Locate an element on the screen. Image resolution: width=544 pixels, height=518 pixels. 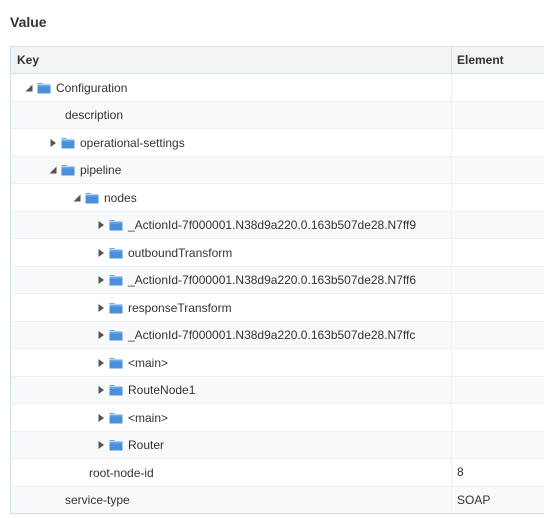
table-header: Key Element is located at coordinates (277, 60).